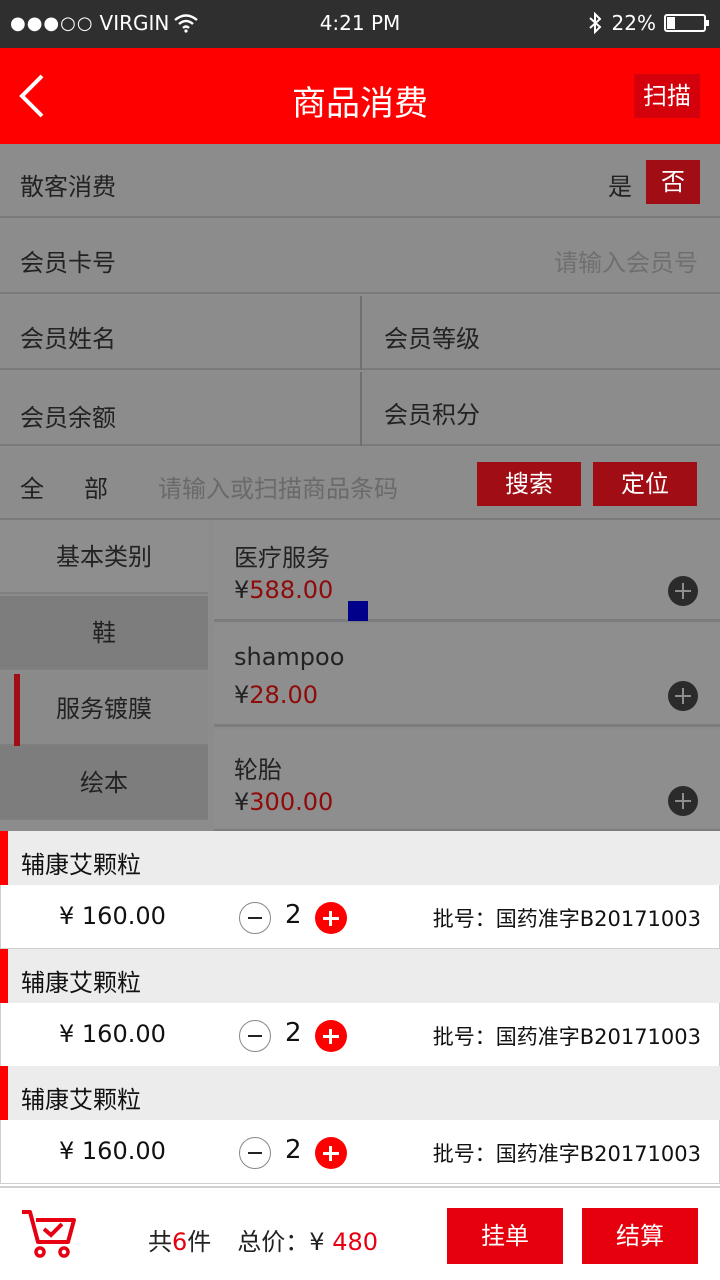  I want to click on walkin-row: 散客消费 是 否, so click(360, 181).